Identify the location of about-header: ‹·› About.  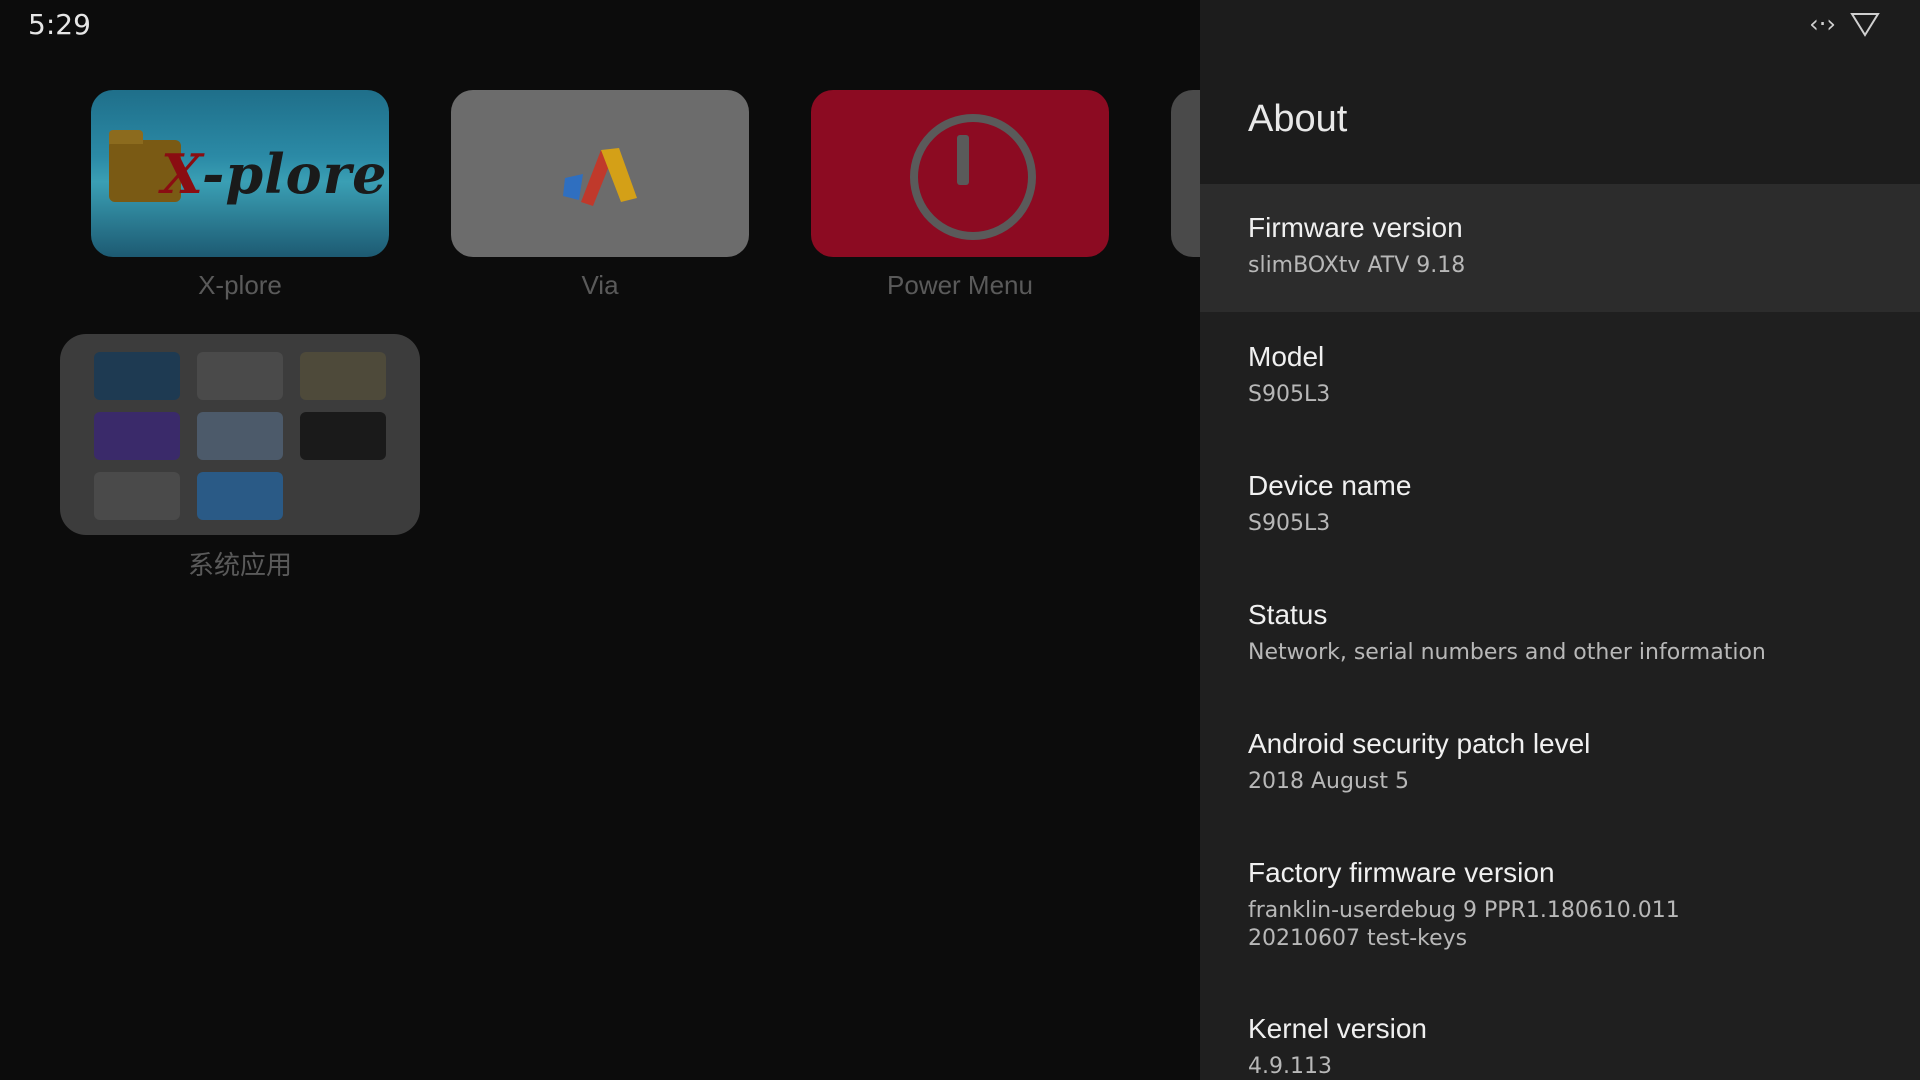
(1560, 92).